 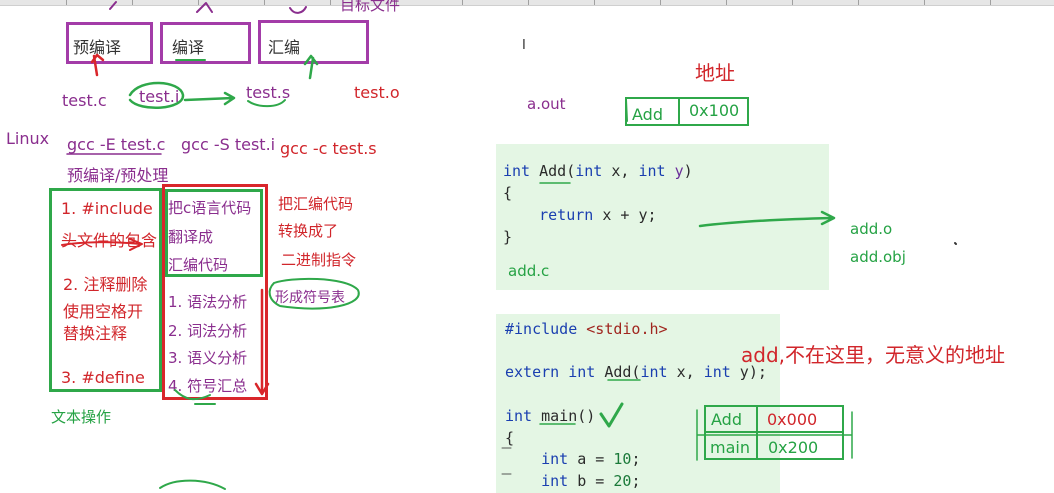 I want to click on check-mark-icon, so click(x=611, y=415).